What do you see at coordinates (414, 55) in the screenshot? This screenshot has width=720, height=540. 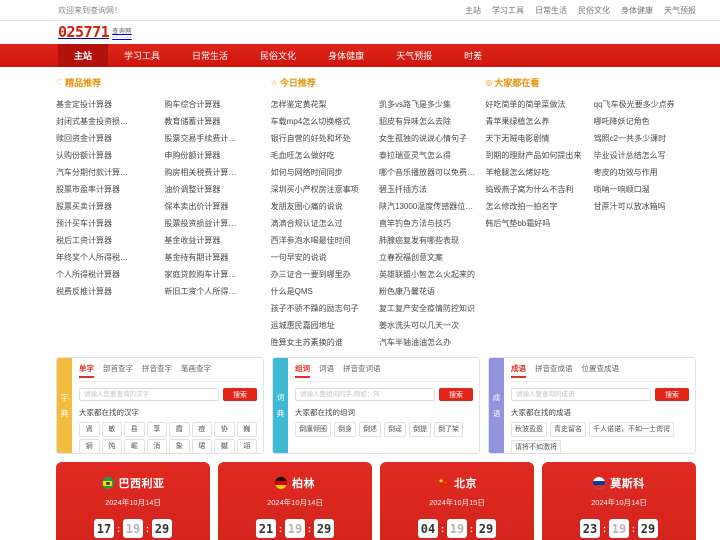 I see `main-nav-item-5: 天气预报` at bounding box center [414, 55].